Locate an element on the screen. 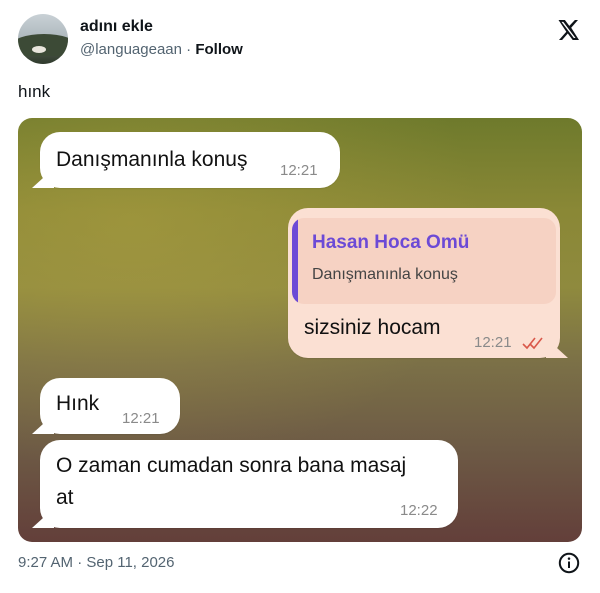  tweet-text: hınk is located at coordinates (34, 91).